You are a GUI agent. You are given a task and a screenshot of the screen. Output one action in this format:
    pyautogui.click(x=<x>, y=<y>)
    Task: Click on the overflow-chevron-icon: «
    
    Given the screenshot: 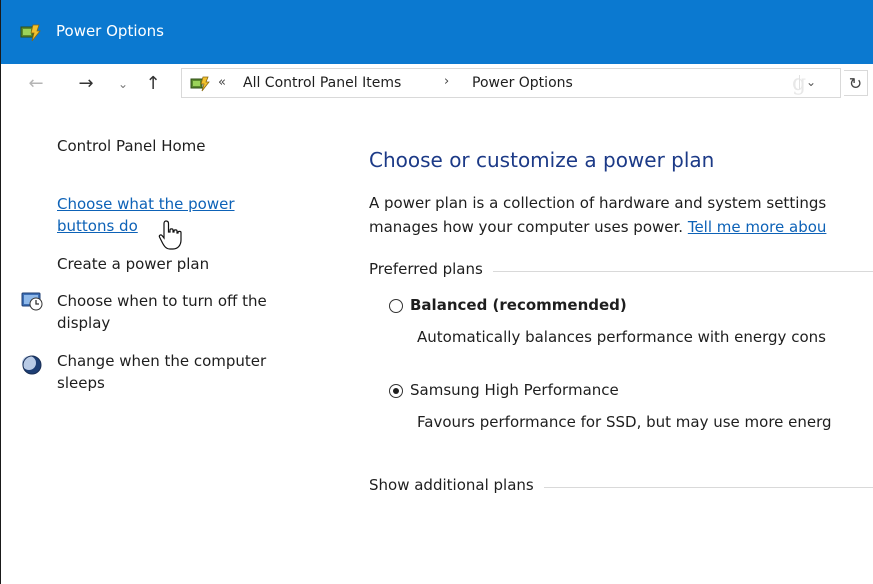 What is the action you would take?
    pyautogui.click(x=222, y=82)
    